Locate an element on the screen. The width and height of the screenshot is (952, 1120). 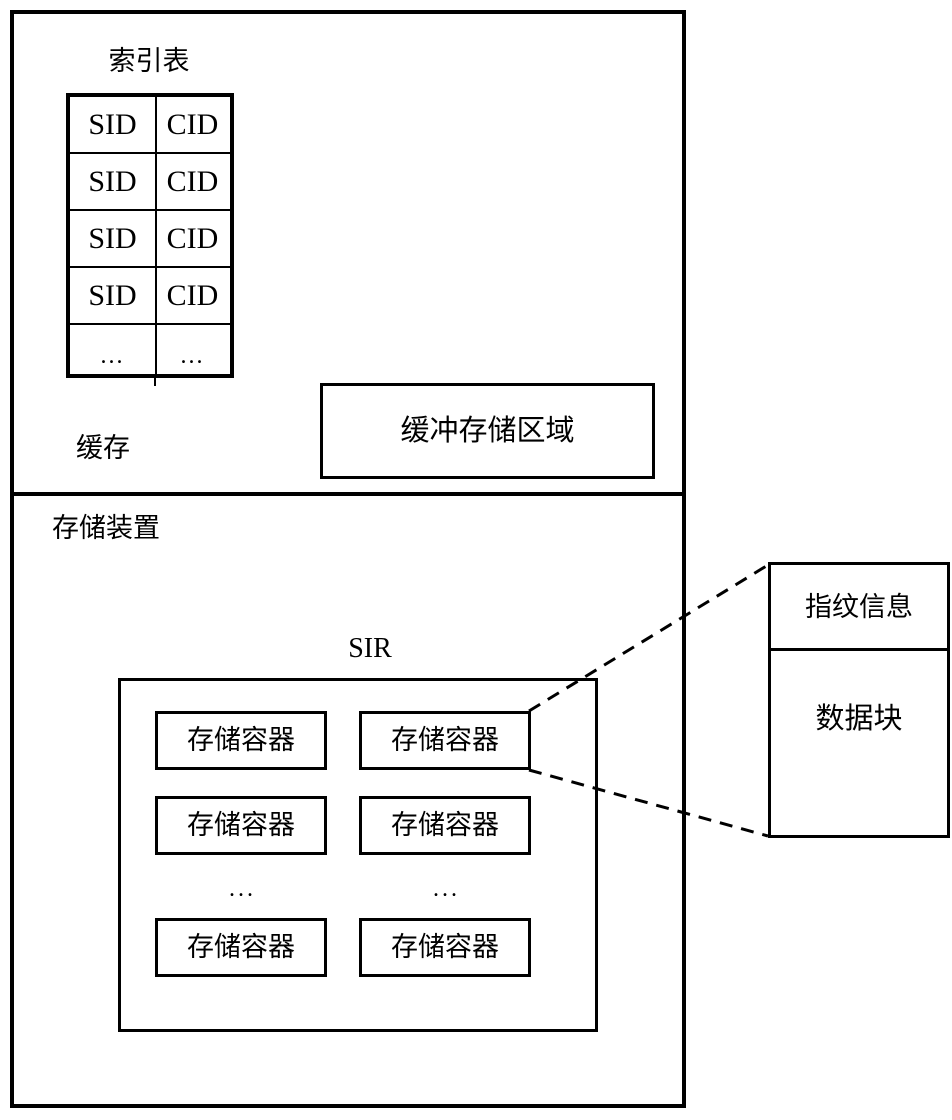
index-table-title: 索引表 is located at coordinates (149, 61).